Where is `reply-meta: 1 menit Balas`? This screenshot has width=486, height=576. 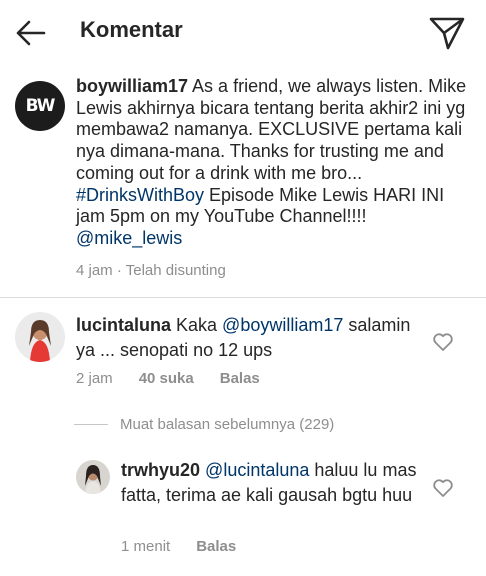 reply-meta: 1 menit Balas is located at coordinates (178, 546).